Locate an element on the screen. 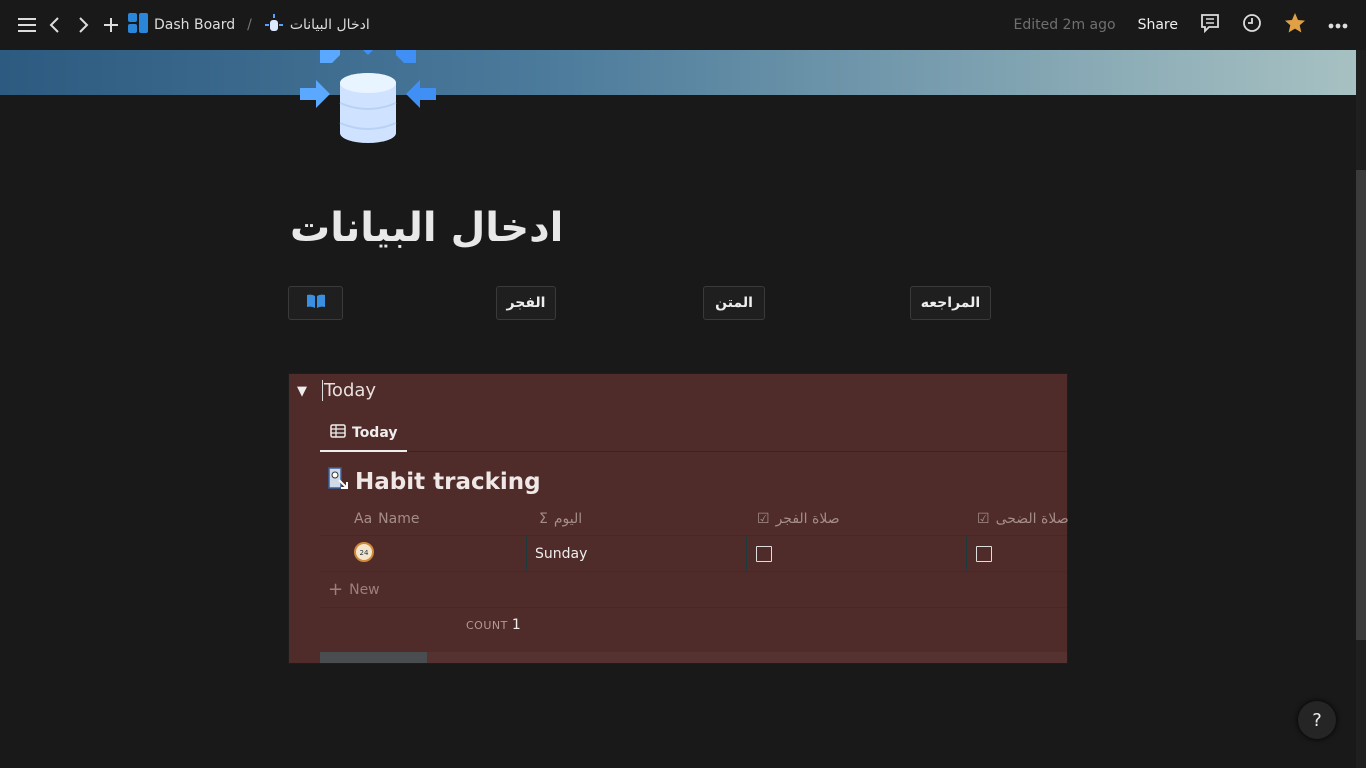 This screenshot has height=768, width=1366. forward-icon is located at coordinates (83, 25).